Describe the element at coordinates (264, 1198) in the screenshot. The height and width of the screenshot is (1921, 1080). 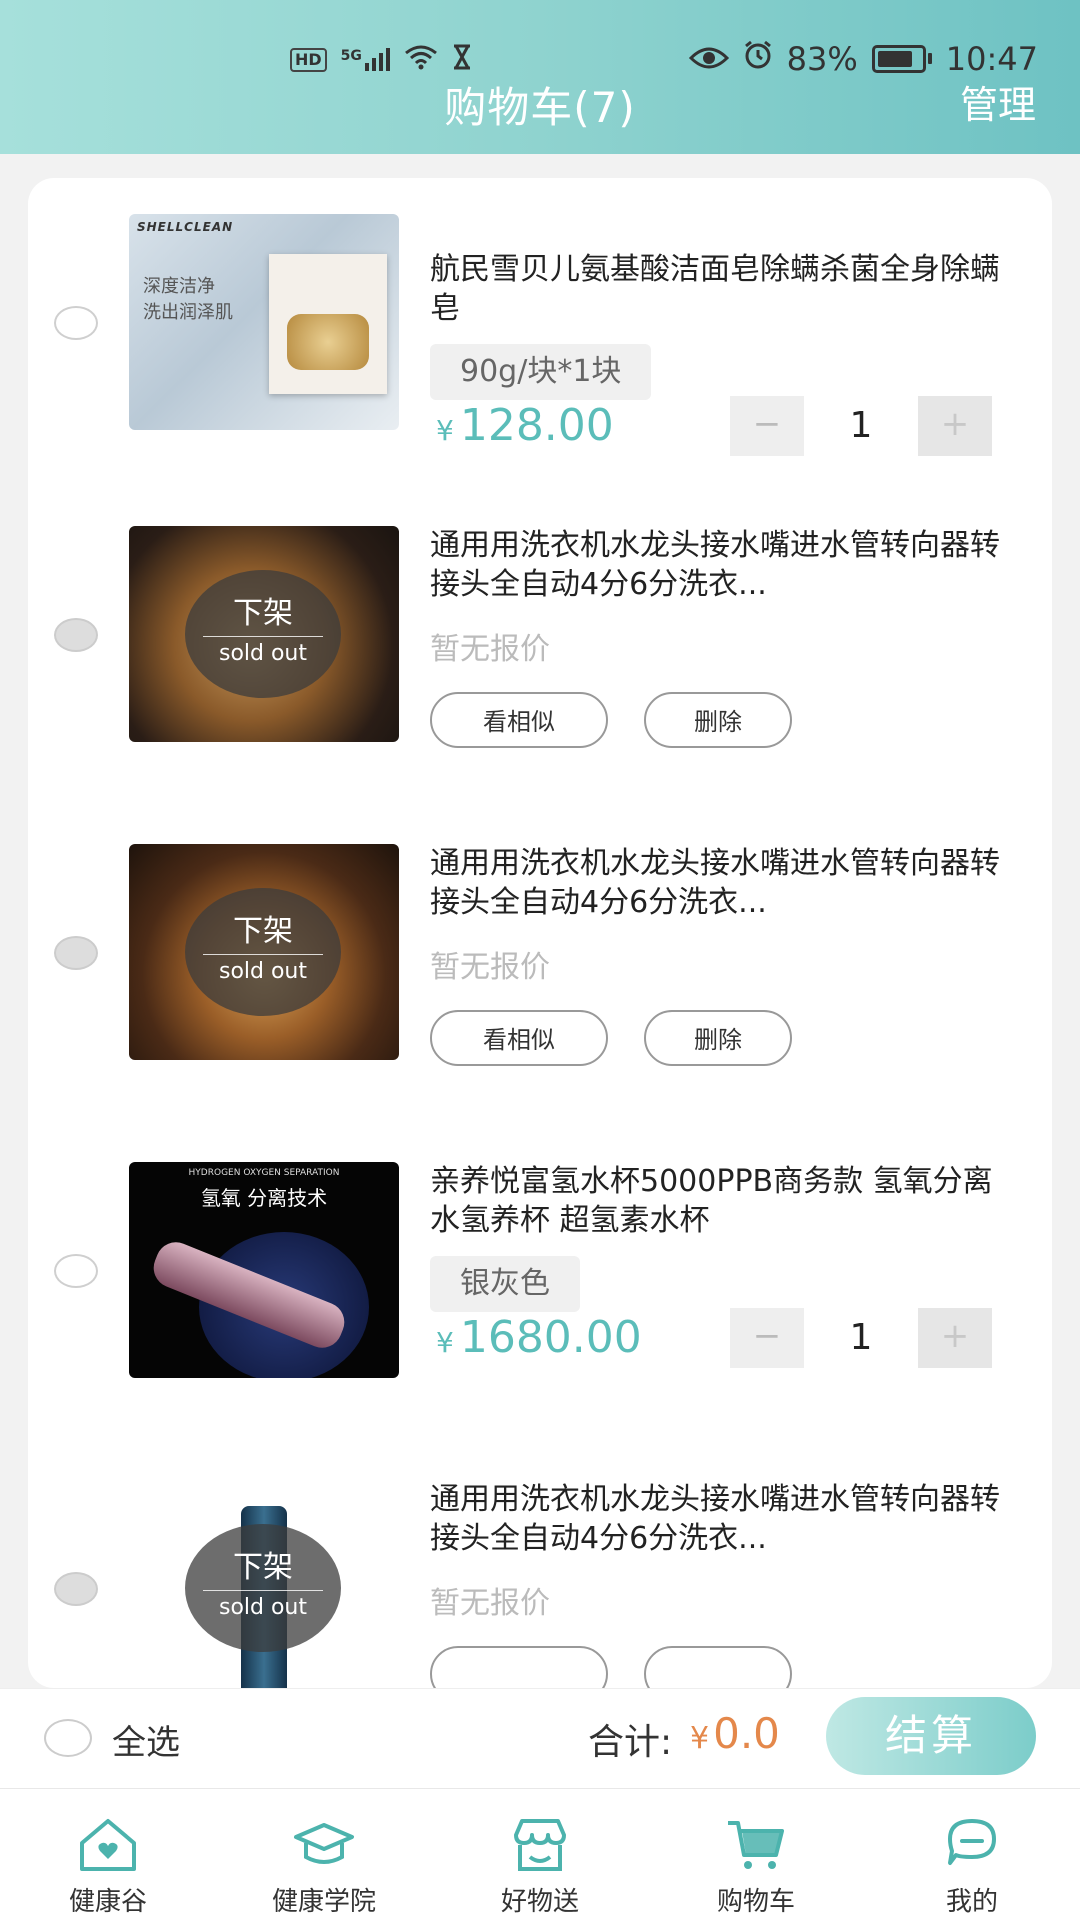
I see `cup-title-text: 氢氧 分离技术` at that location.